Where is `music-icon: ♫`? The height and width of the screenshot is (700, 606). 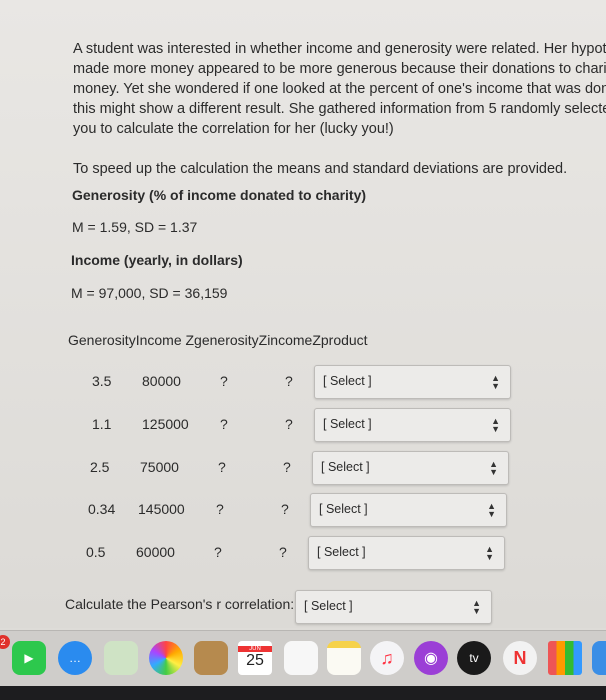
music-icon: ♫ is located at coordinates (387, 658).